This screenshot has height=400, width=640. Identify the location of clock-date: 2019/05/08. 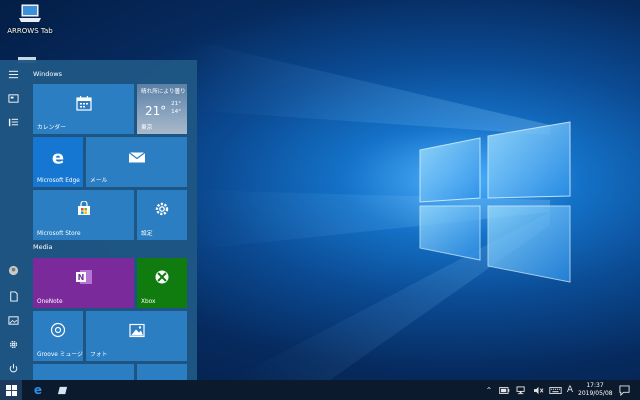
(595, 393).